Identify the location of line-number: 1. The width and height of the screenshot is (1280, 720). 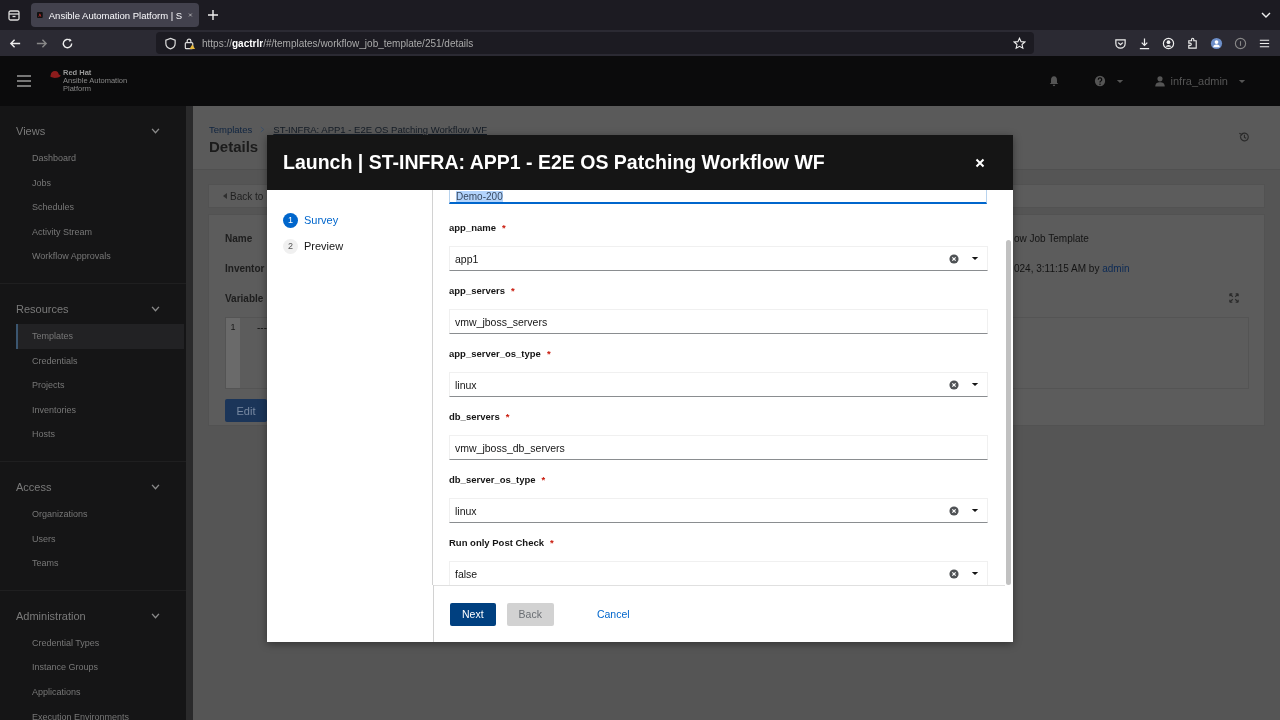
(233, 353).